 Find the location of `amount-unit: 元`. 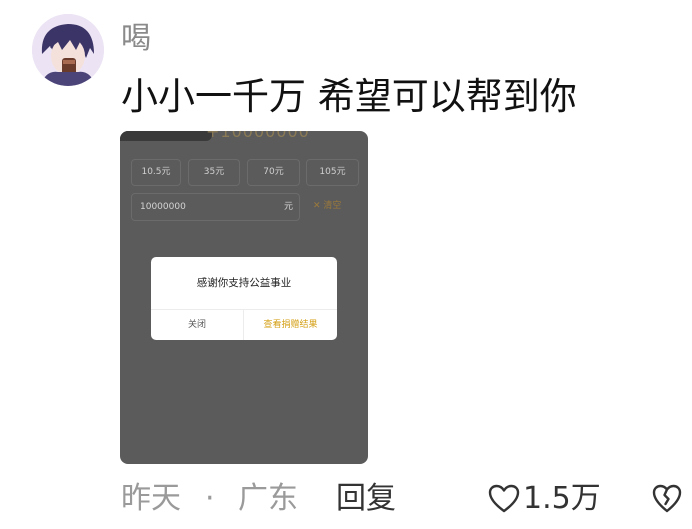

amount-unit: 元 is located at coordinates (288, 207).